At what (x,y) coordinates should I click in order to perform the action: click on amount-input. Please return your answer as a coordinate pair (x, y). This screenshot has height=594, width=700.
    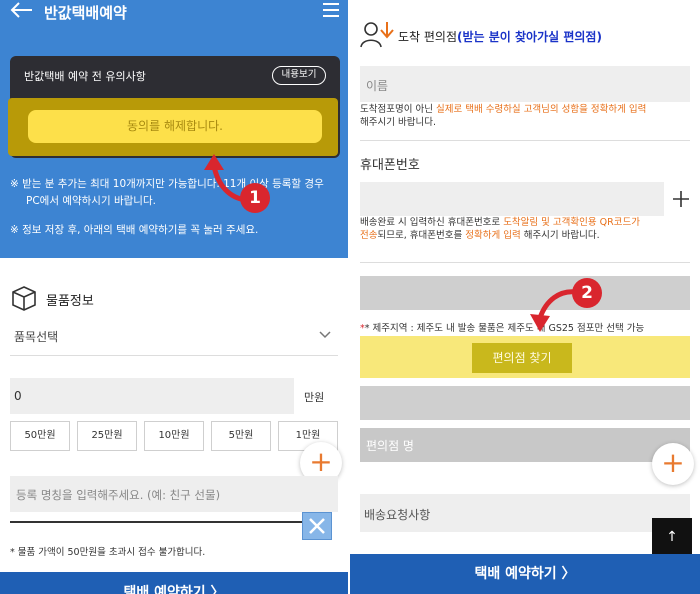
    Looking at the image, I should click on (152, 396).